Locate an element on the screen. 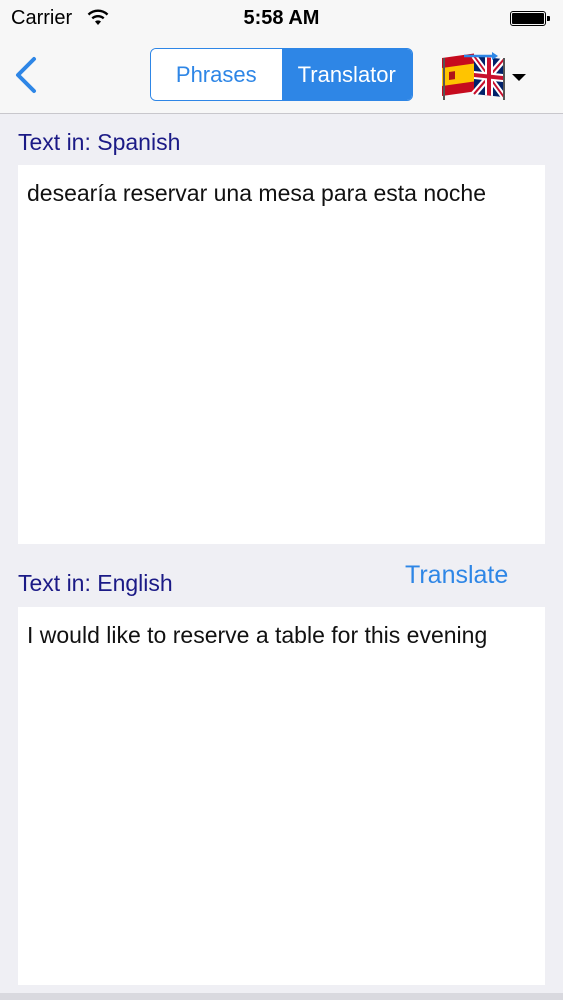 The image size is (563, 1000). translate-button: Translate is located at coordinates (456, 575).